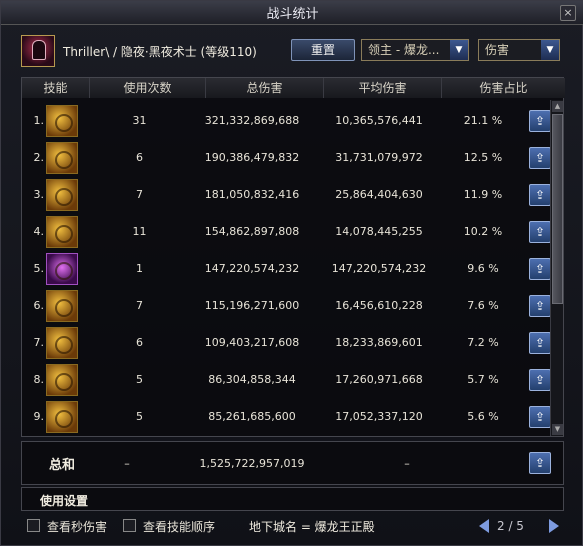 Image resolution: width=583 pixels, height=546 pixels. What do you see at coordinates (179, 527) in the screenshot?
I see `skill-order-label: 查看技能顺序` at bounding box center [179, 527].